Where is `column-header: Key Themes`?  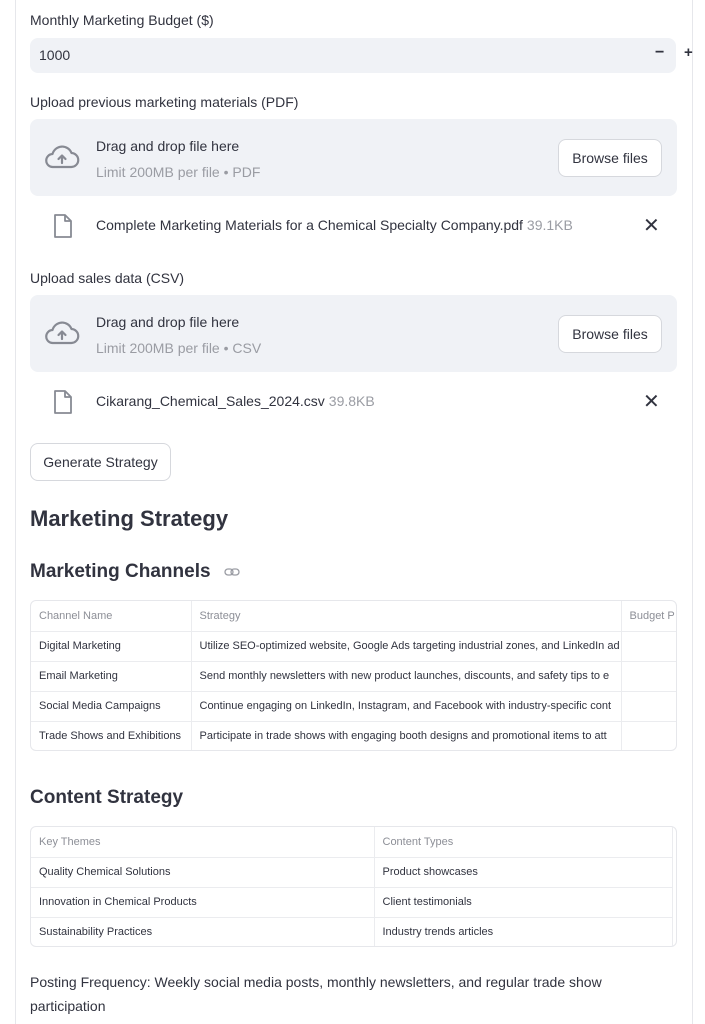
column-header: Key Themes is located at coordinates (203, 842).